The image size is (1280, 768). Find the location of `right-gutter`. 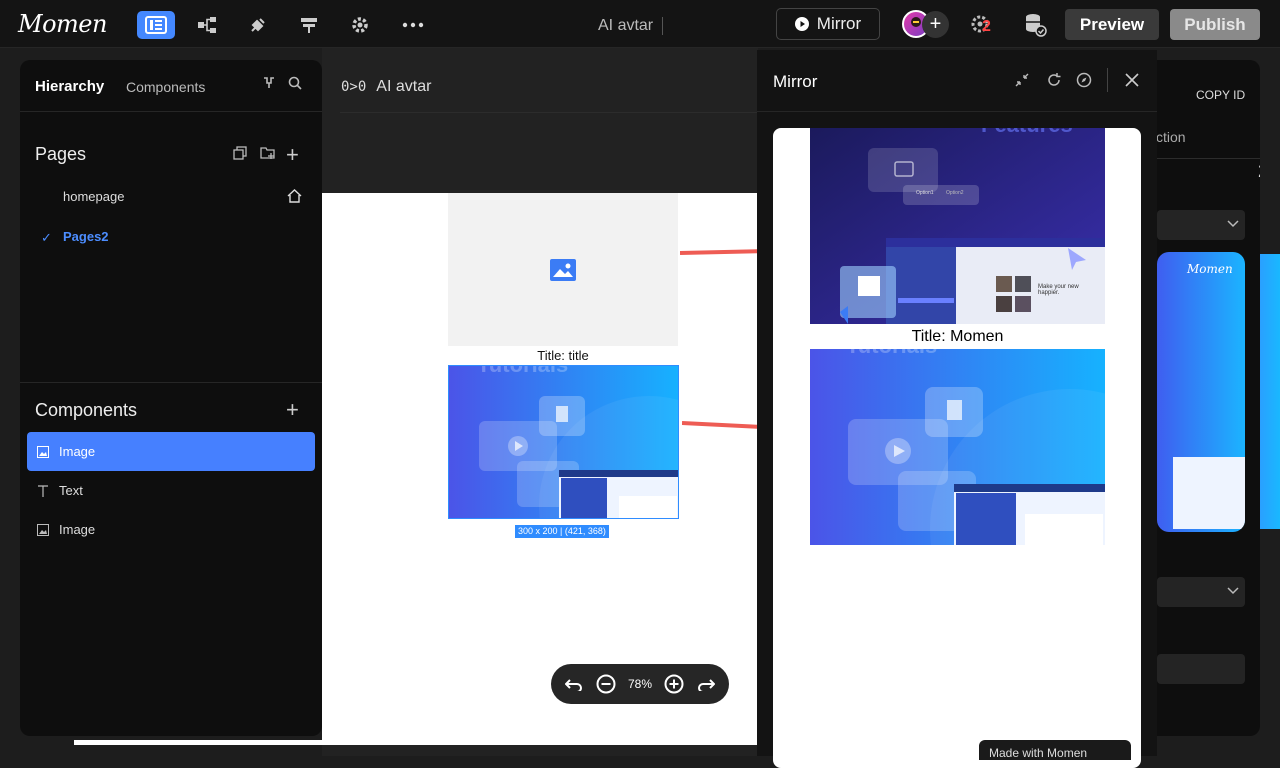

right-gutter is located at coordinates (1270, 402).